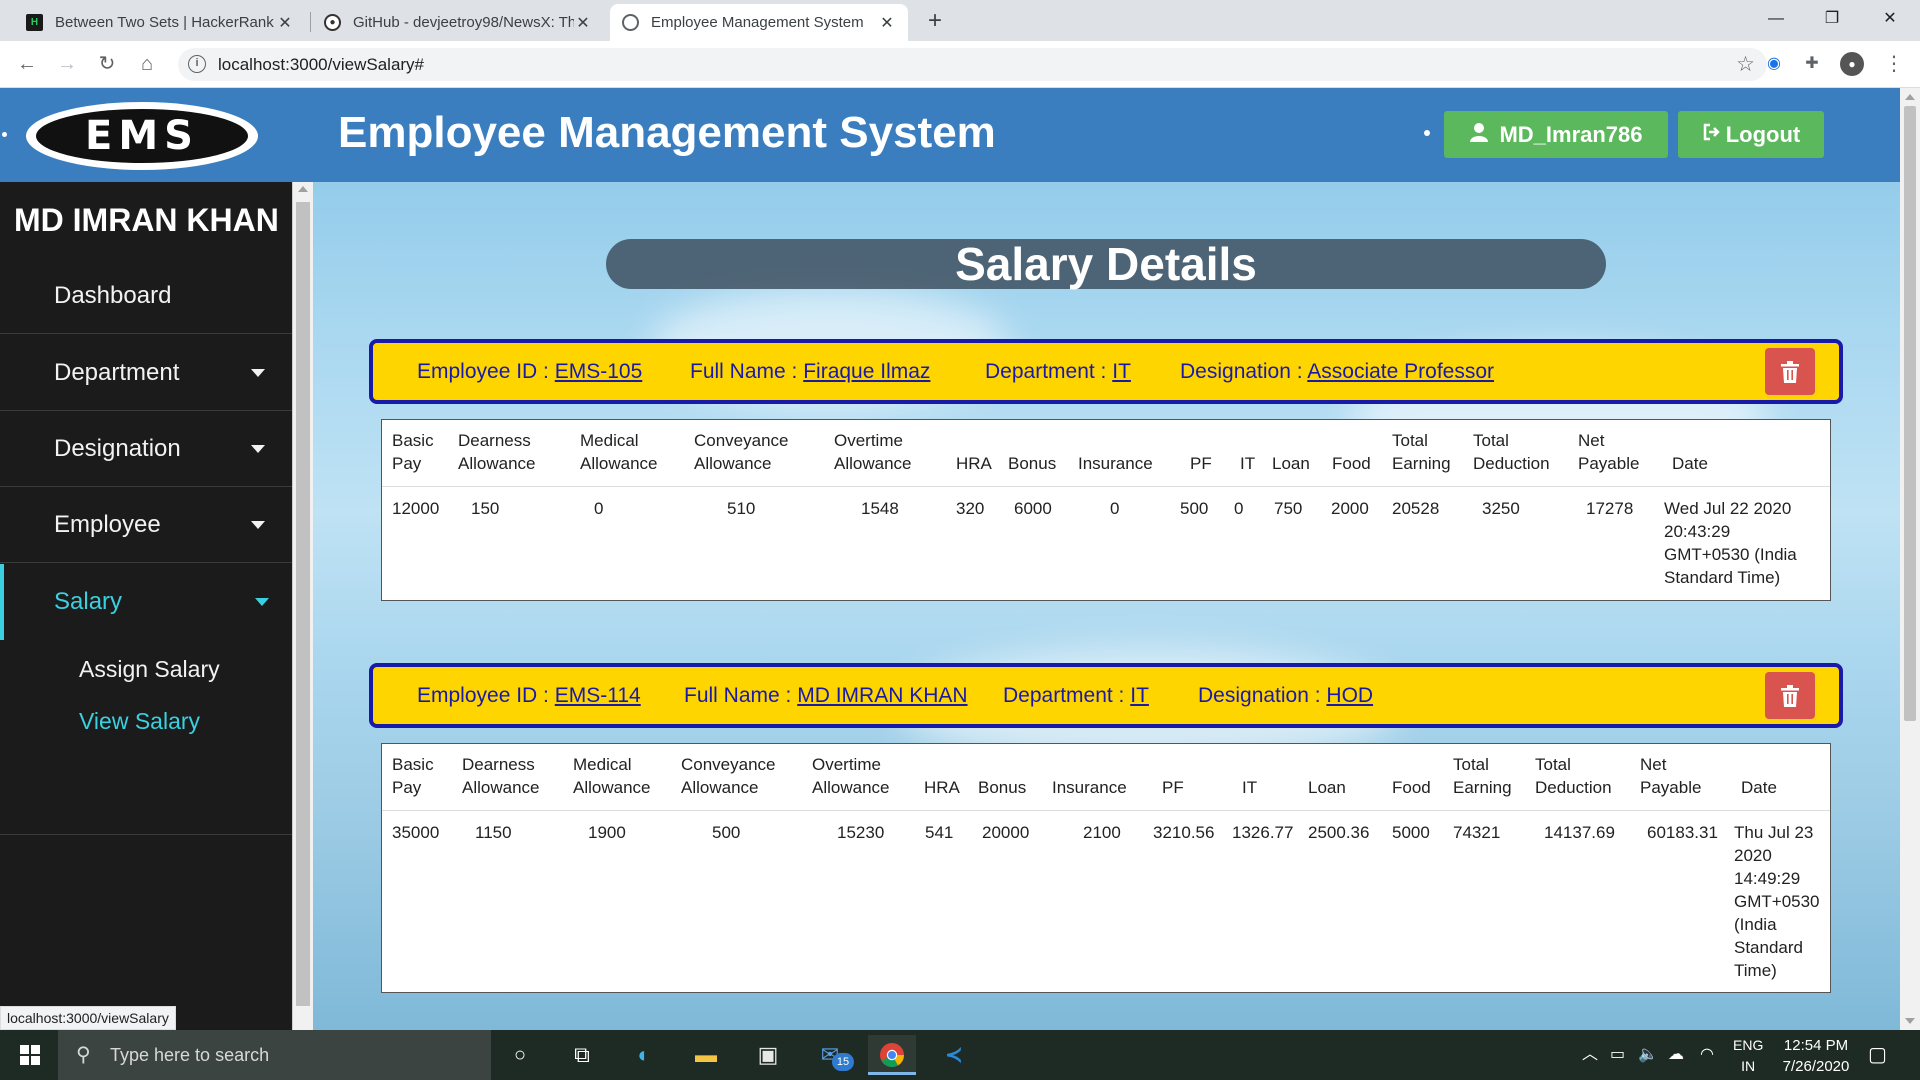 This screenshot has width=1920, height=1080. Describe the element at coordinates (741, 508) in the screenshot. I see `table-cell: 510` at that location.